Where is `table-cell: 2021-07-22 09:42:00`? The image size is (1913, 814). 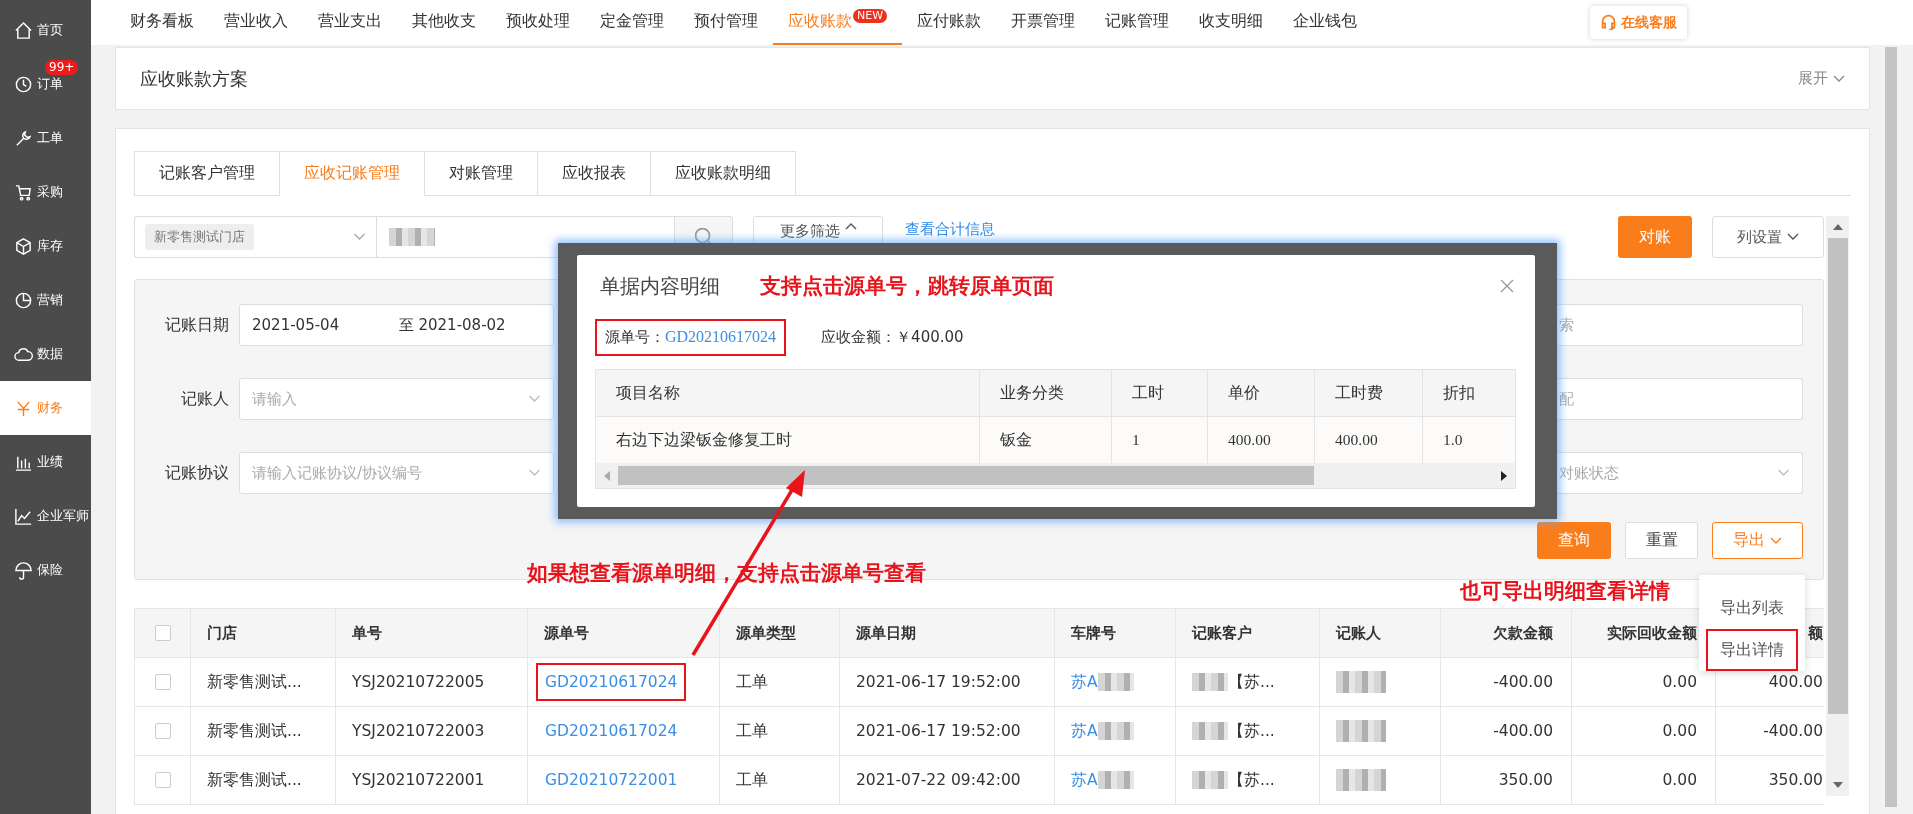
table-cell: 2021-07-22 09:42:00 is located at coordinates (947, 780).